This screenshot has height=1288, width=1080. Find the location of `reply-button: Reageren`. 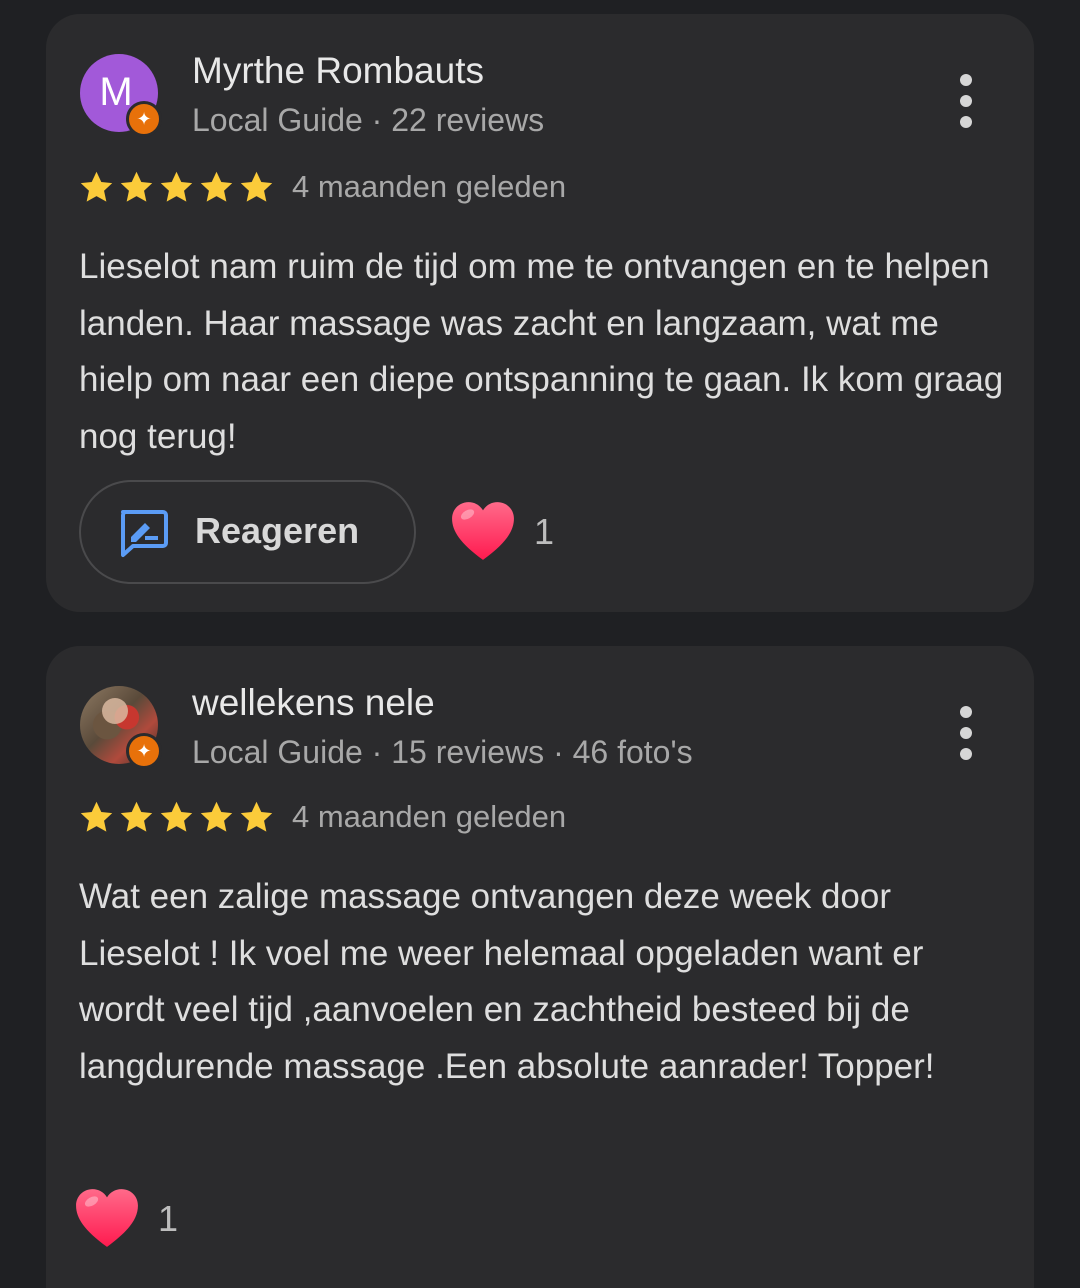

reply-button: Reageren is located at coordinates (247, 532).